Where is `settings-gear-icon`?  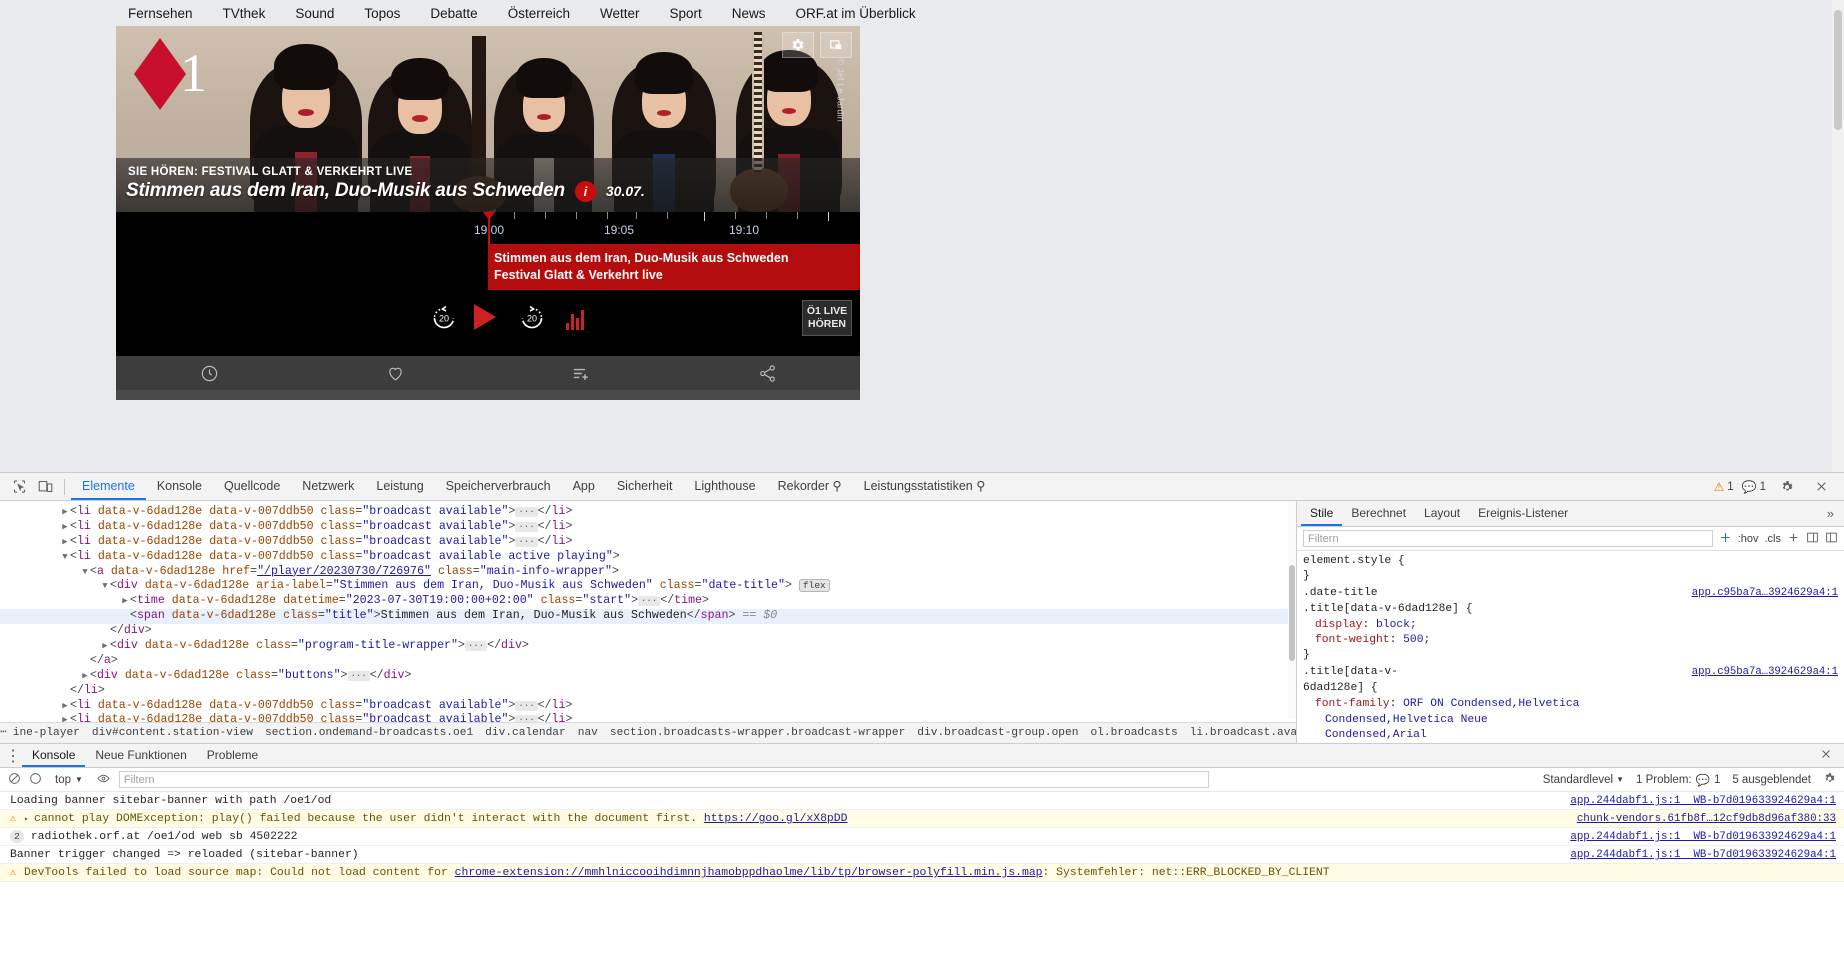
settings-gear-icon is located at coordinates (798, 45).